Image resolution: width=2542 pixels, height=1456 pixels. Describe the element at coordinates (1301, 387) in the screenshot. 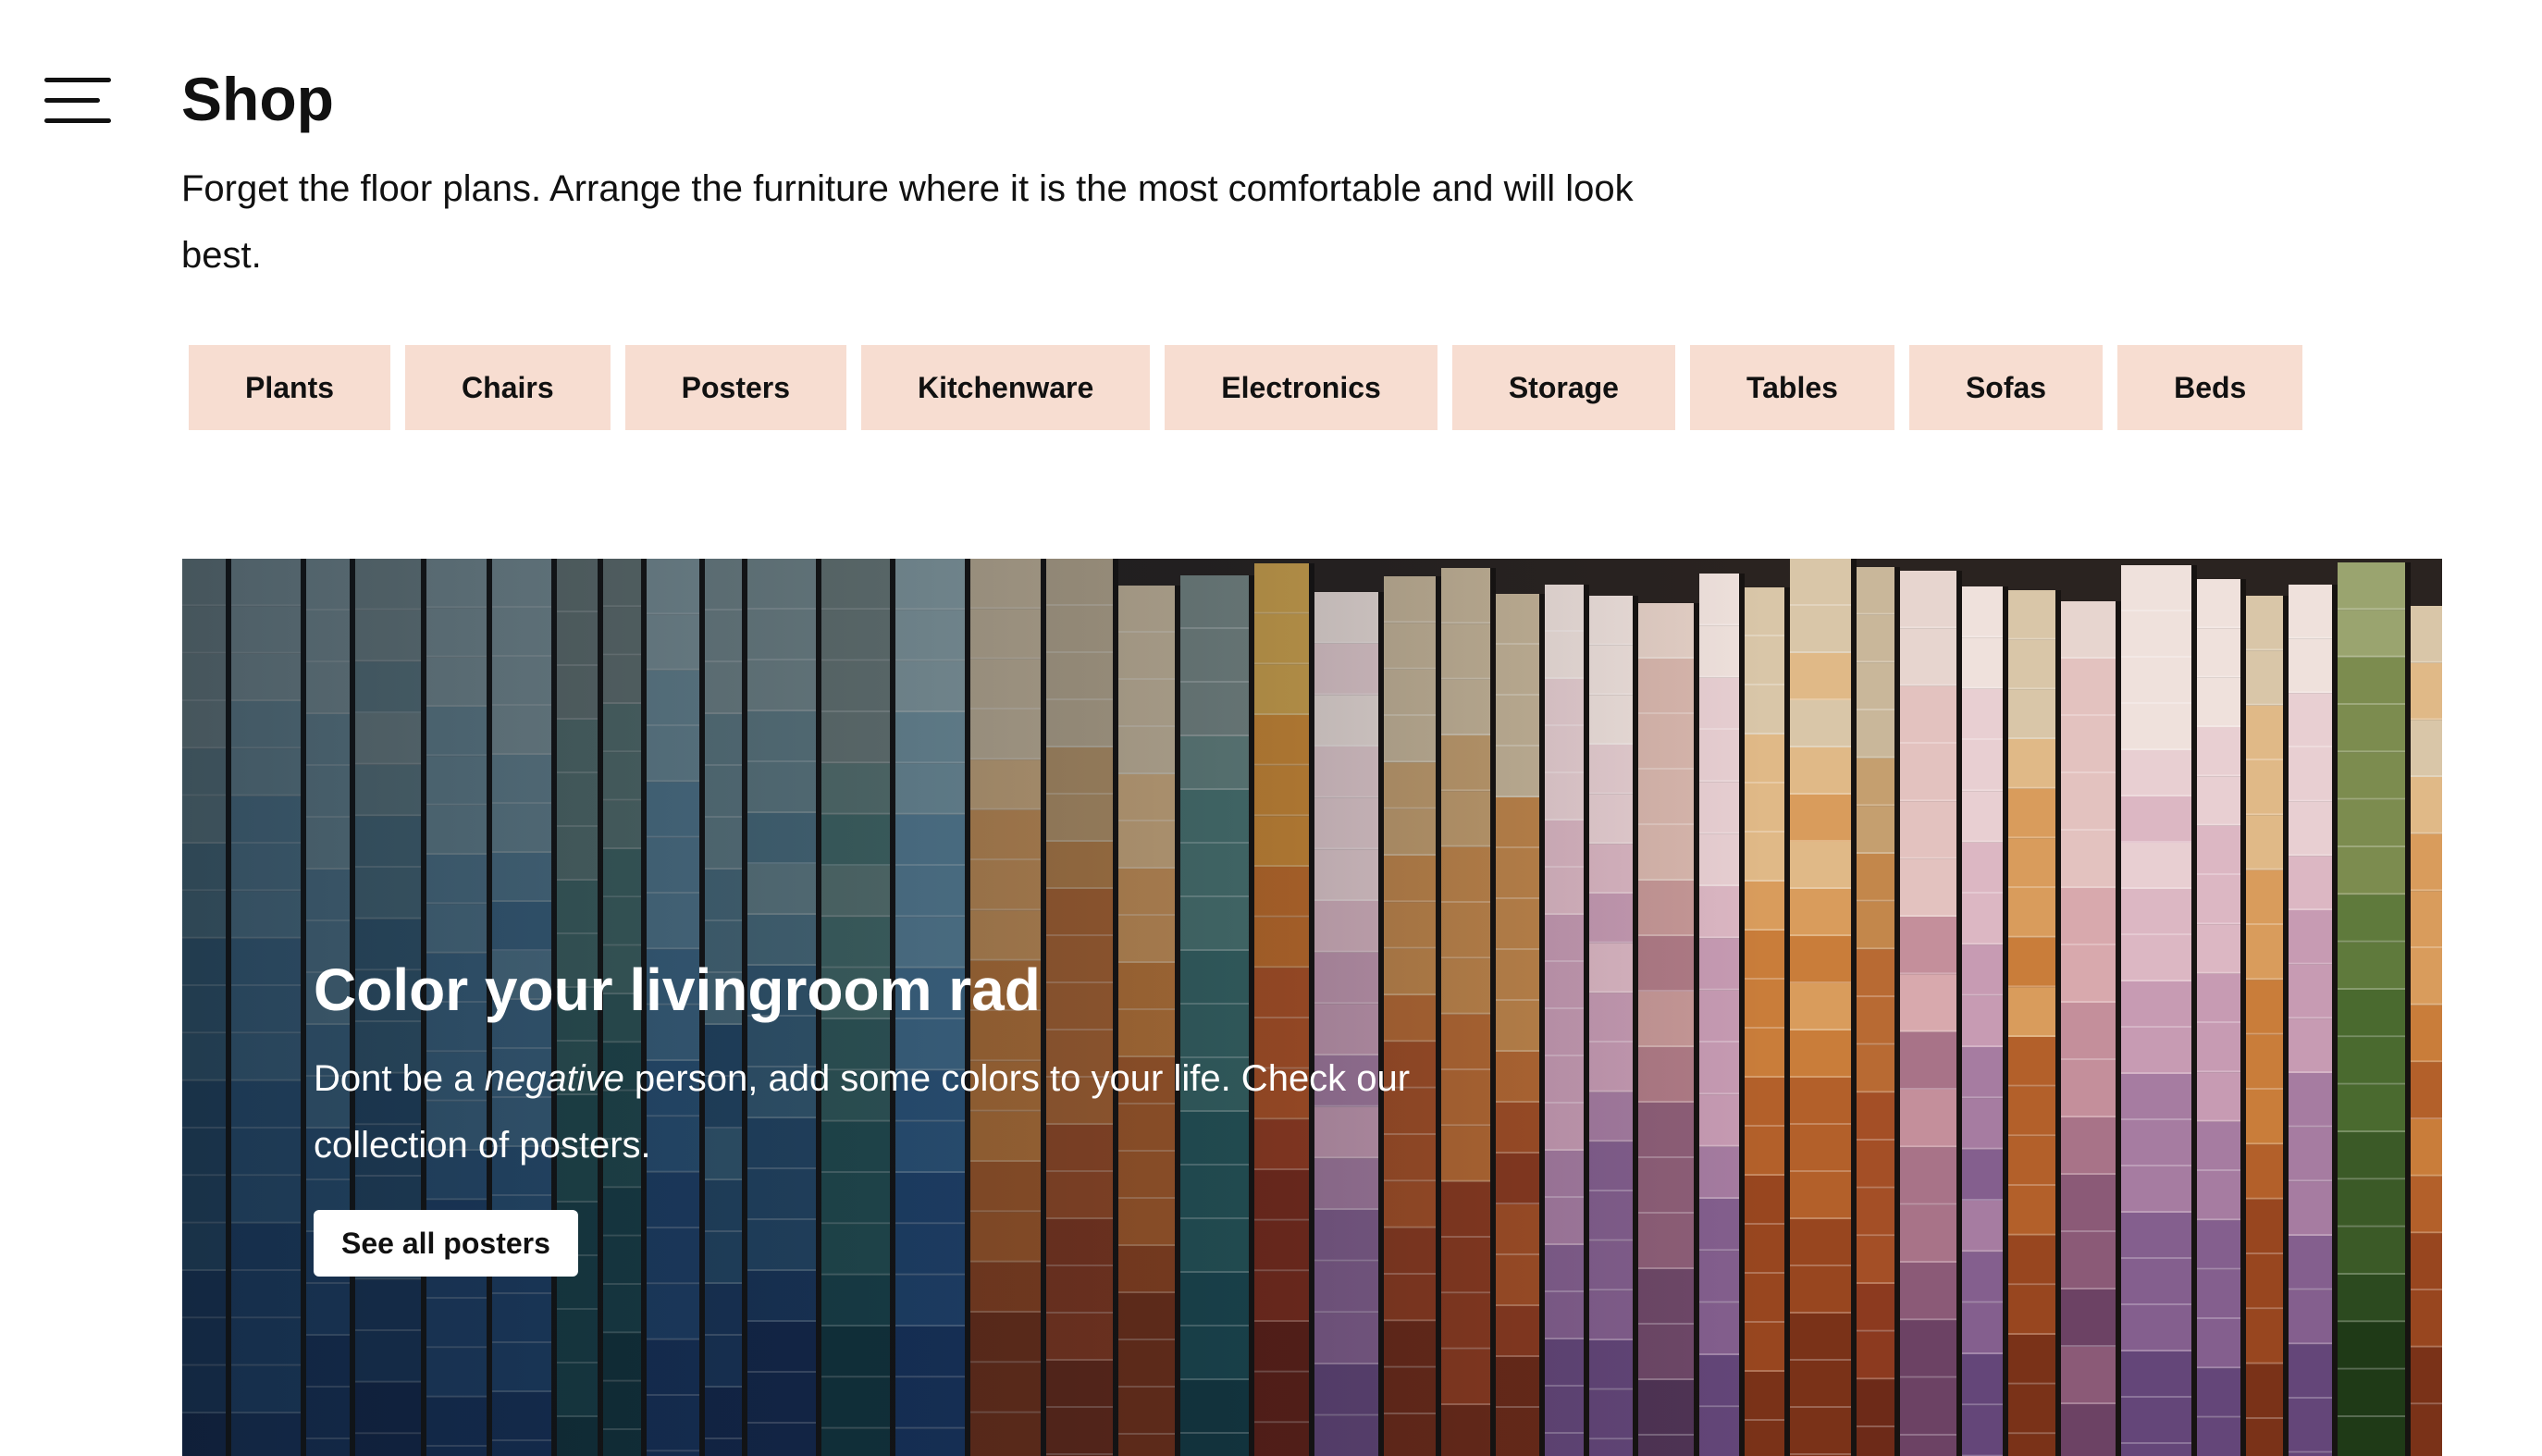

I see `category-electronics-button: Electronics` at that location.